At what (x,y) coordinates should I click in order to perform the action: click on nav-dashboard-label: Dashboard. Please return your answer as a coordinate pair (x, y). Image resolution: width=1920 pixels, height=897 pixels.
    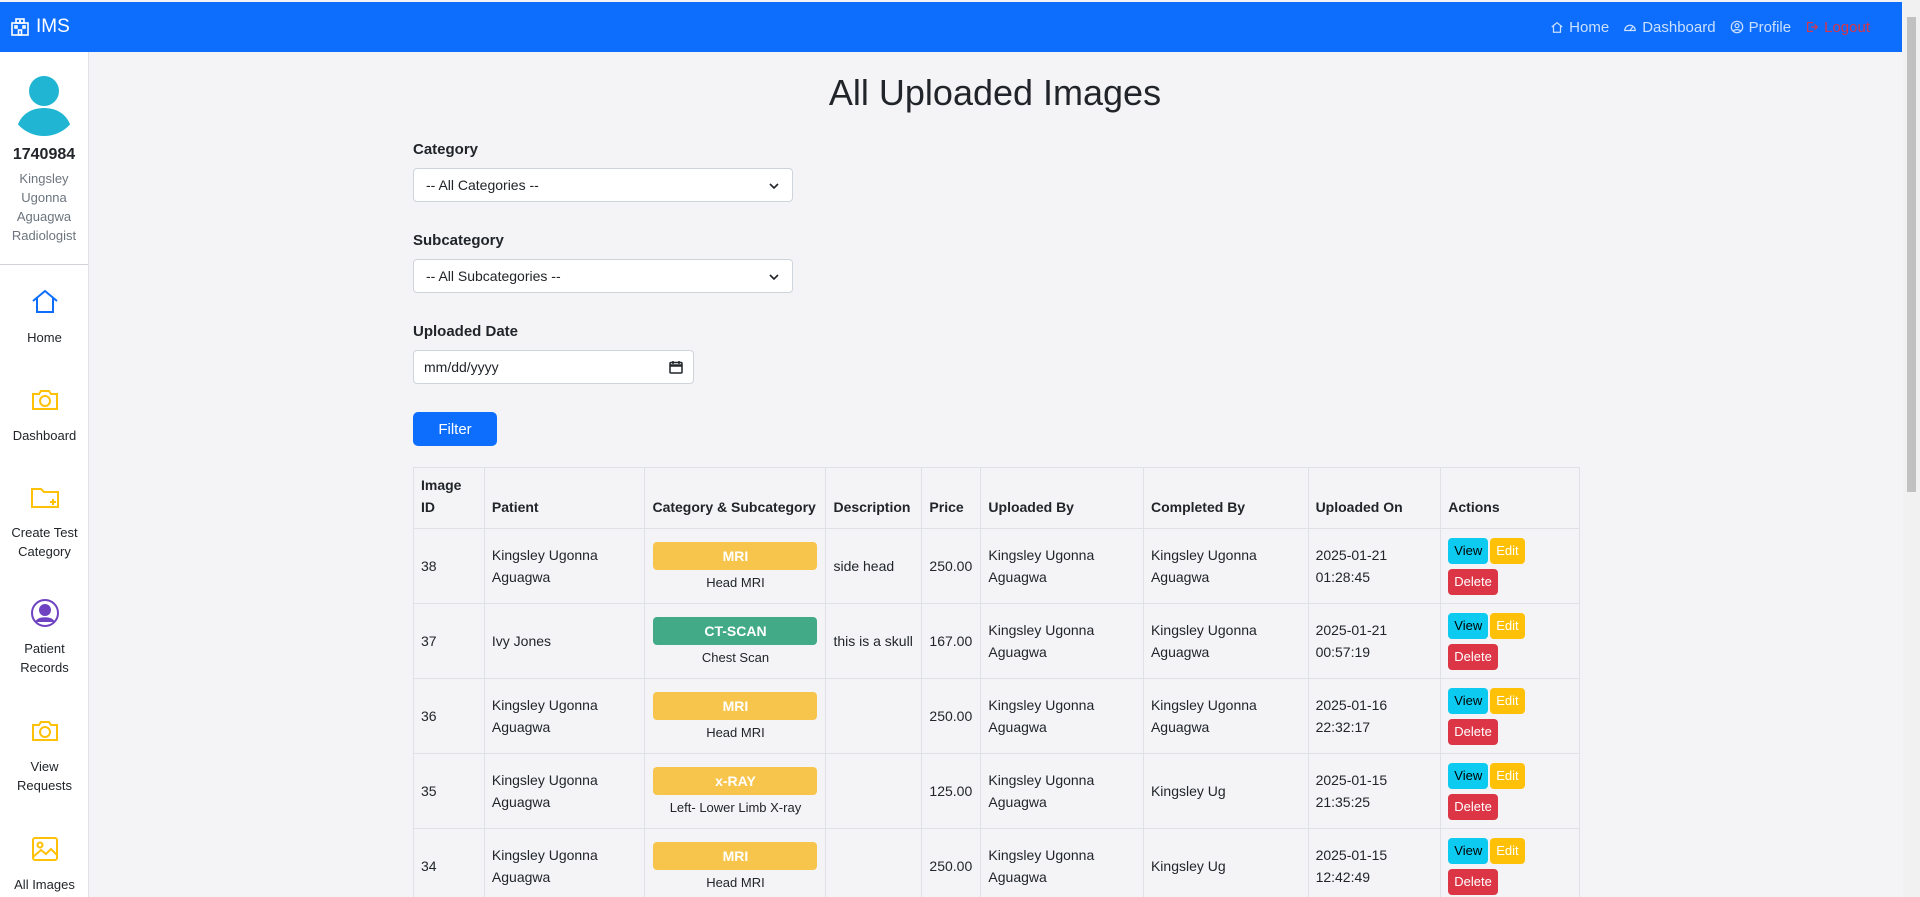
    Looking at the image, I should click on (1679, 27).